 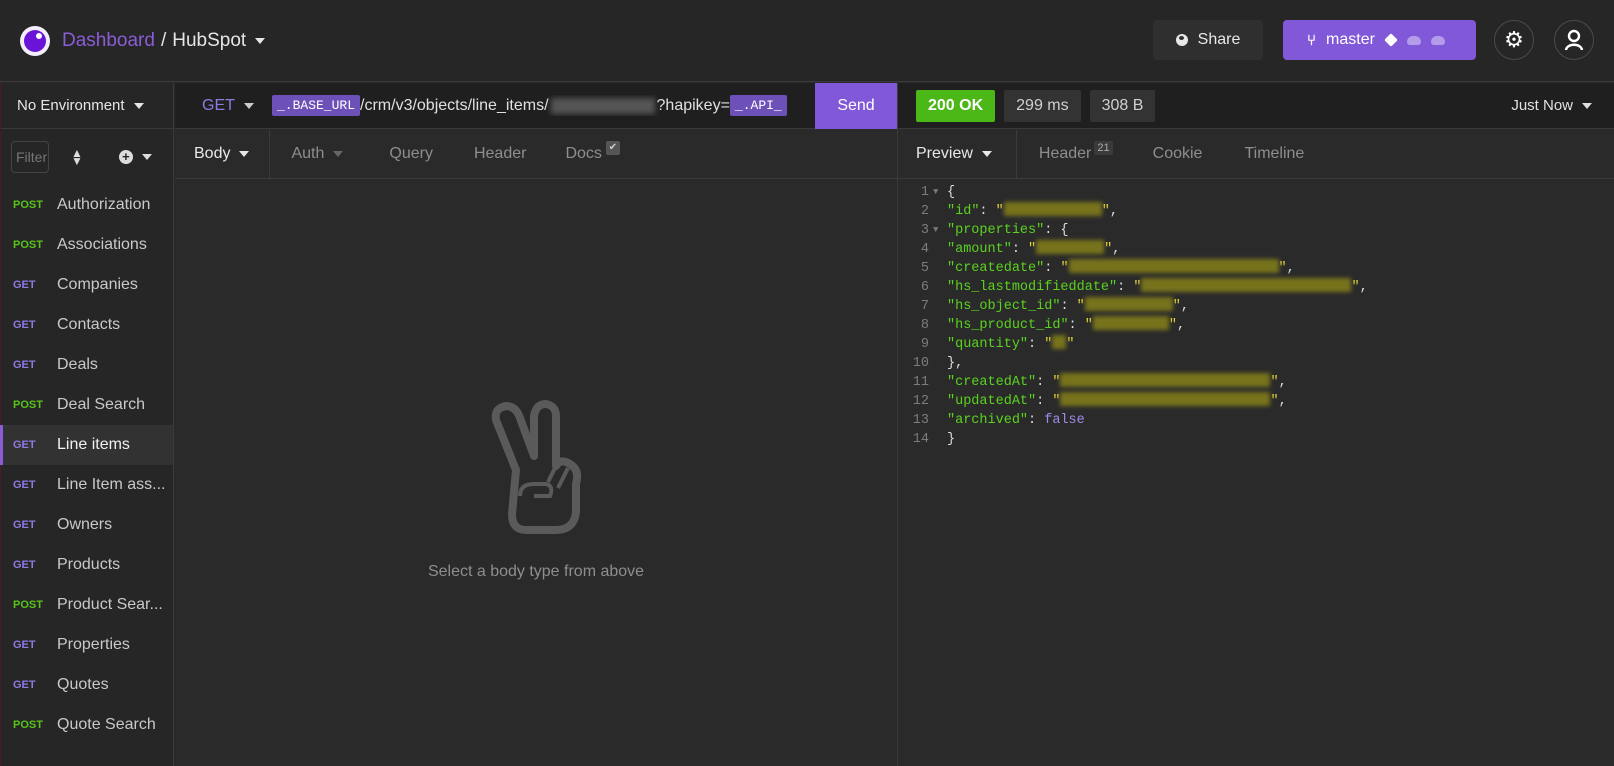 What do you see at coordinates (30, 157) in the screenshot?
I see `filter-input` at bounding box center [30, 157].